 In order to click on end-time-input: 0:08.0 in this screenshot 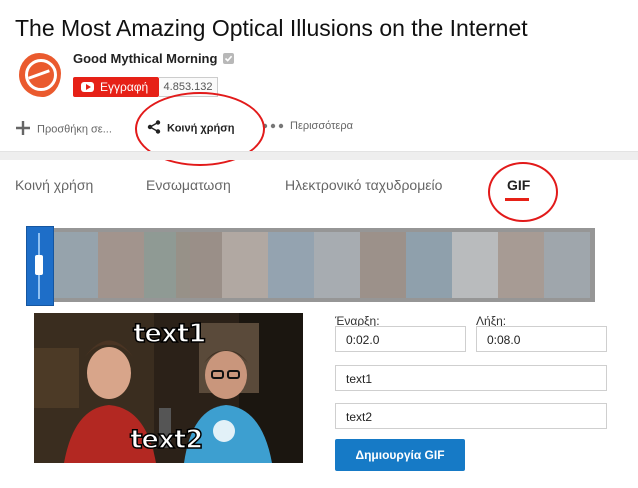, I will do `click(541, 339)`.